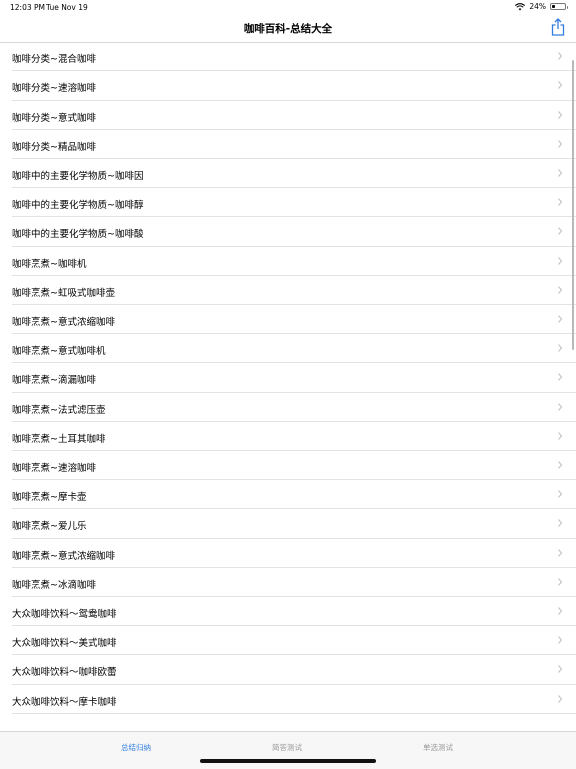  I want to click on list-item-label: 咖啡烹煮~意式咖啡机, so click(59, 352).